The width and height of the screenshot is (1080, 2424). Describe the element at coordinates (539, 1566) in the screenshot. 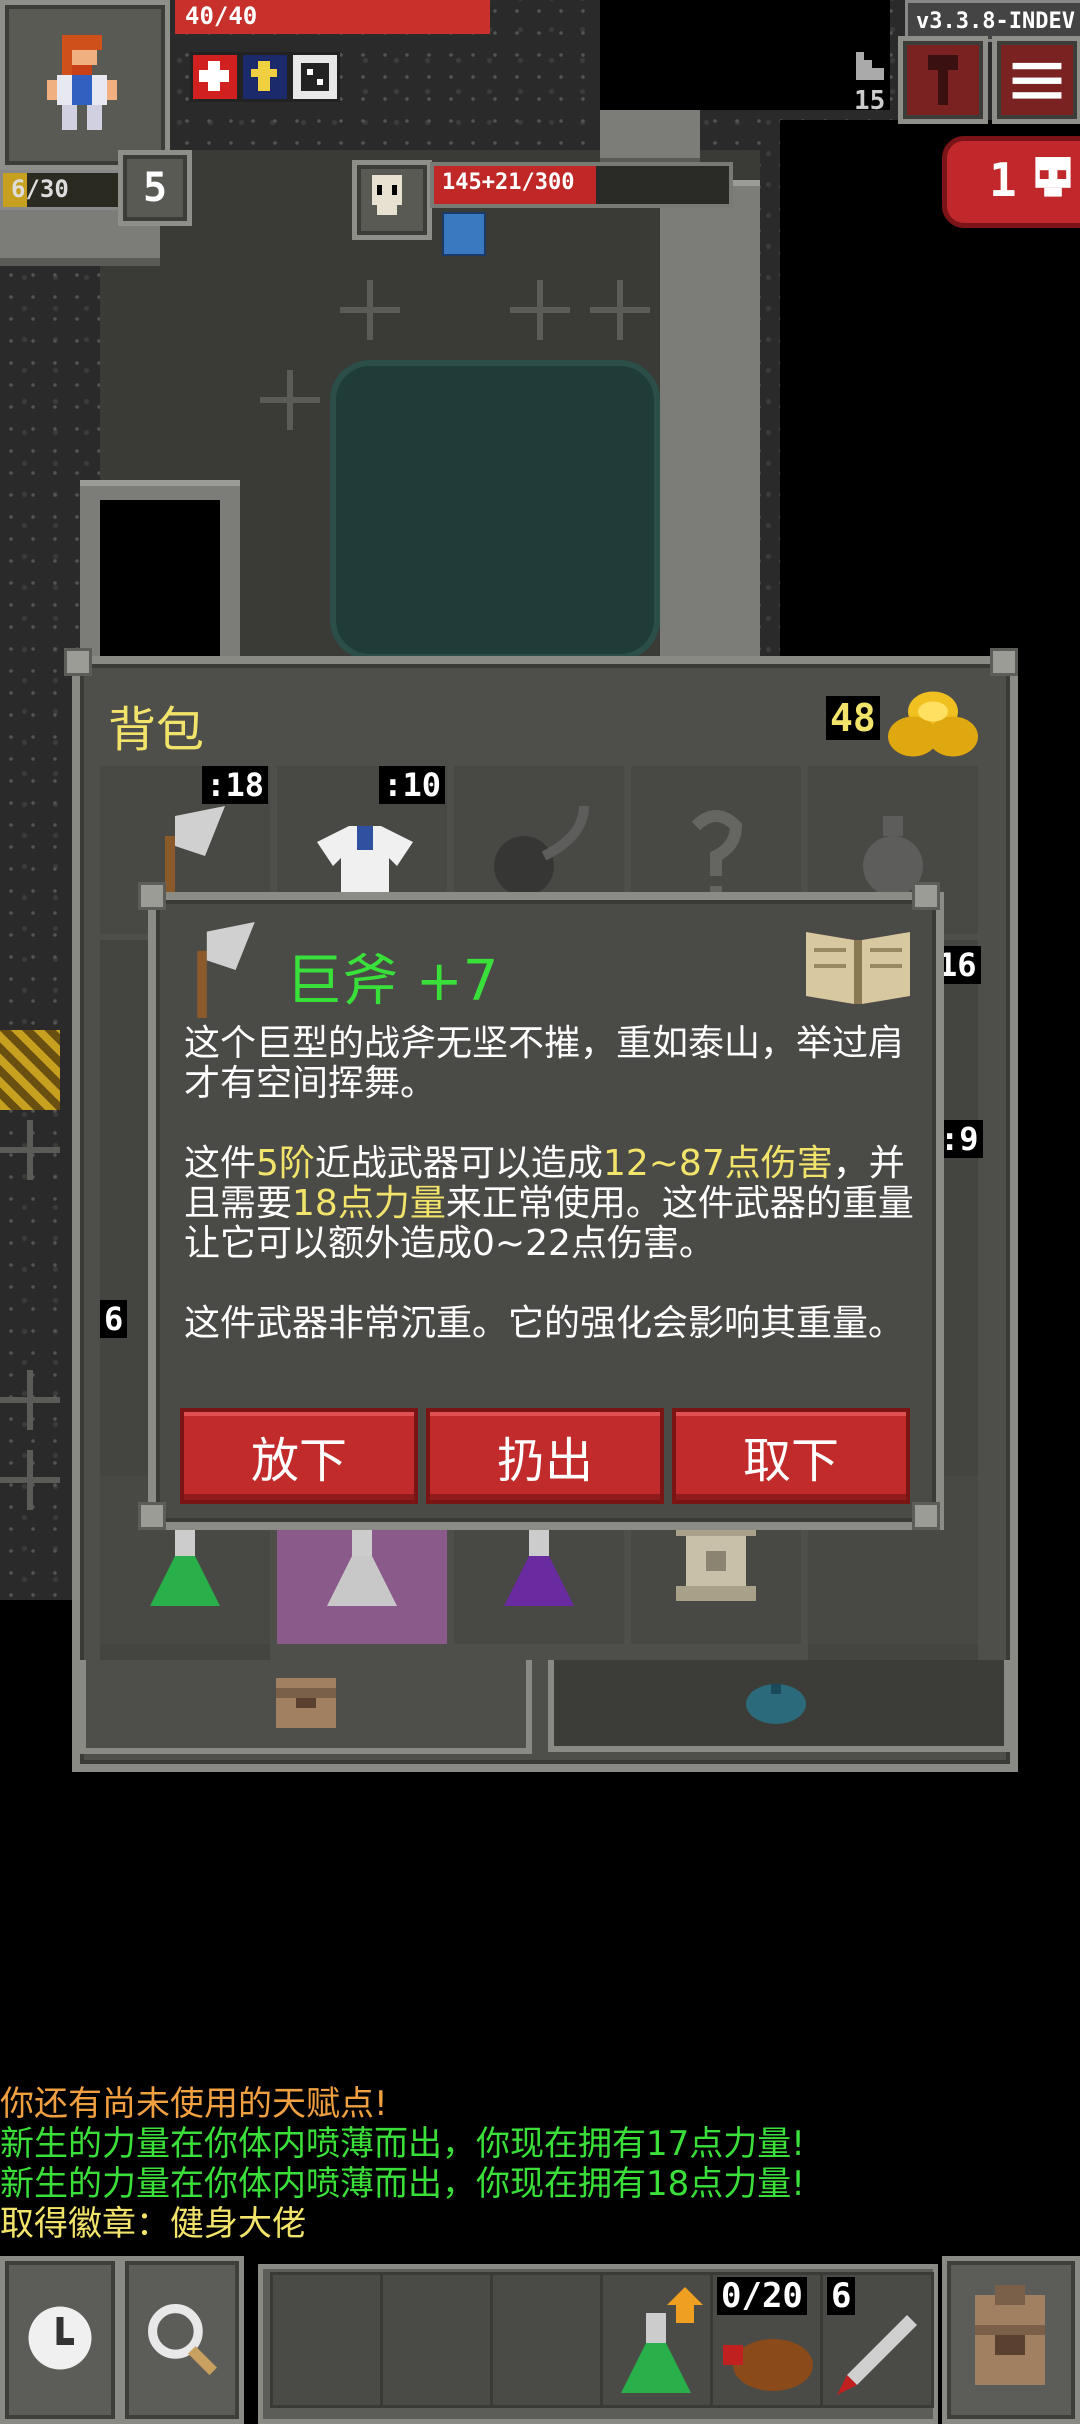

I see `purple-potion-icon` at that location.